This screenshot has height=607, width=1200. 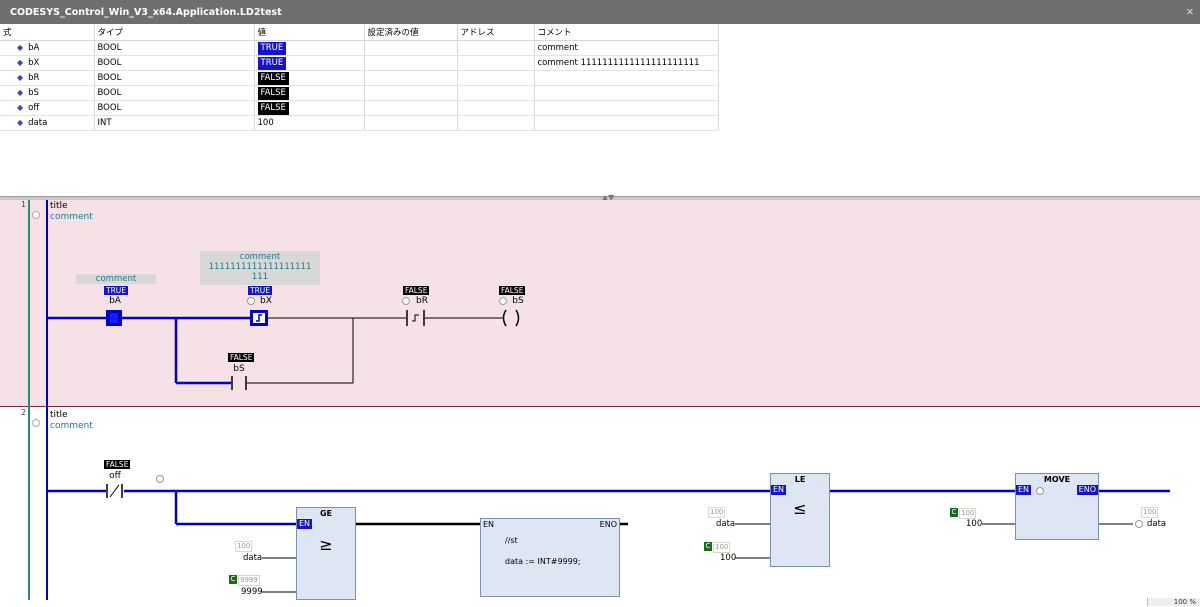 What do you see at coordinates (326, 544) in the screenshot?
I see `block-symbol: ≥` at bounding box center [326, 544].